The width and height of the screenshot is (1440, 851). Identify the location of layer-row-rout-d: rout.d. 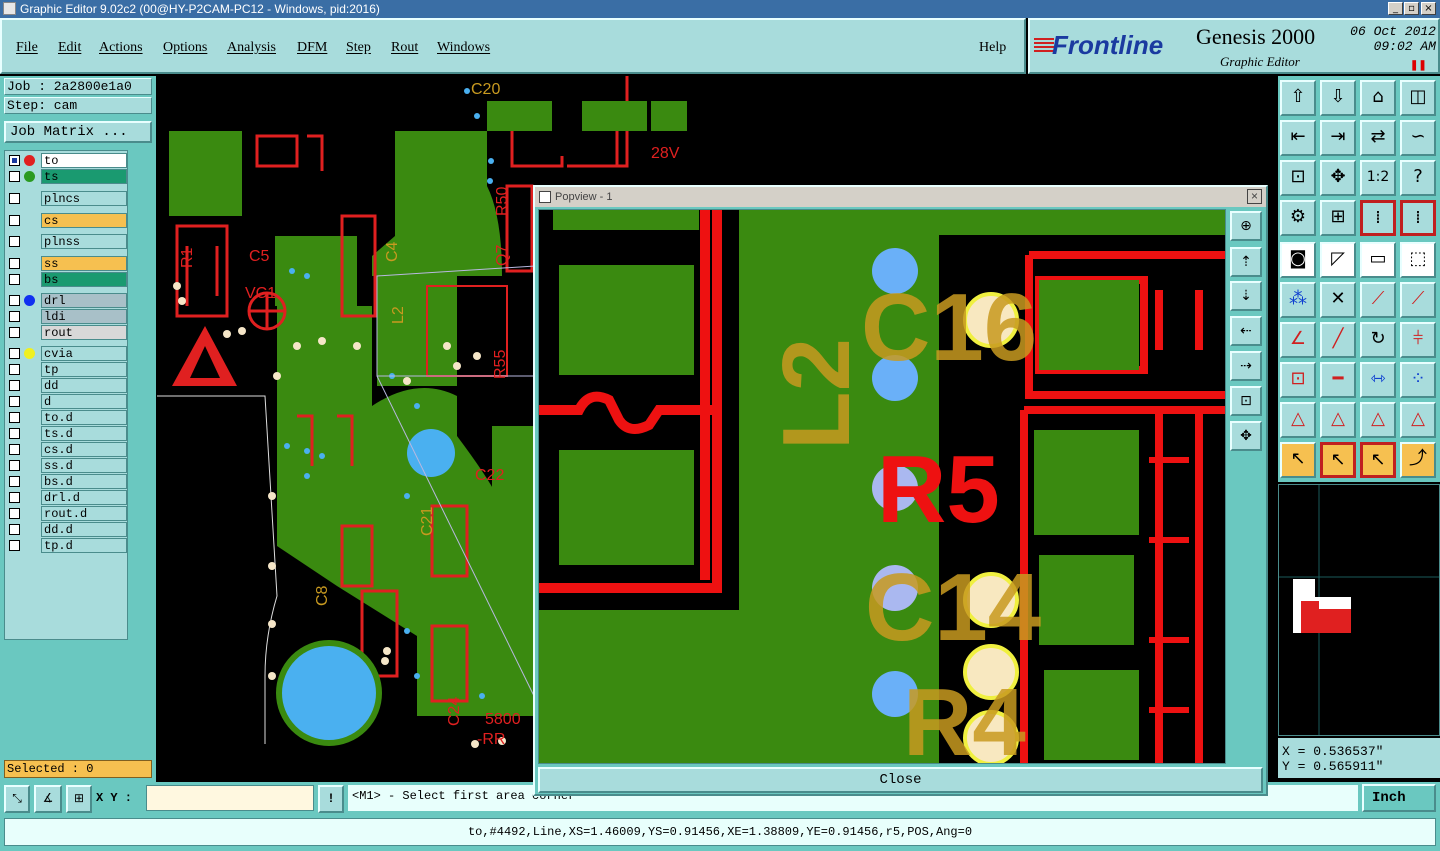
(67, 513).